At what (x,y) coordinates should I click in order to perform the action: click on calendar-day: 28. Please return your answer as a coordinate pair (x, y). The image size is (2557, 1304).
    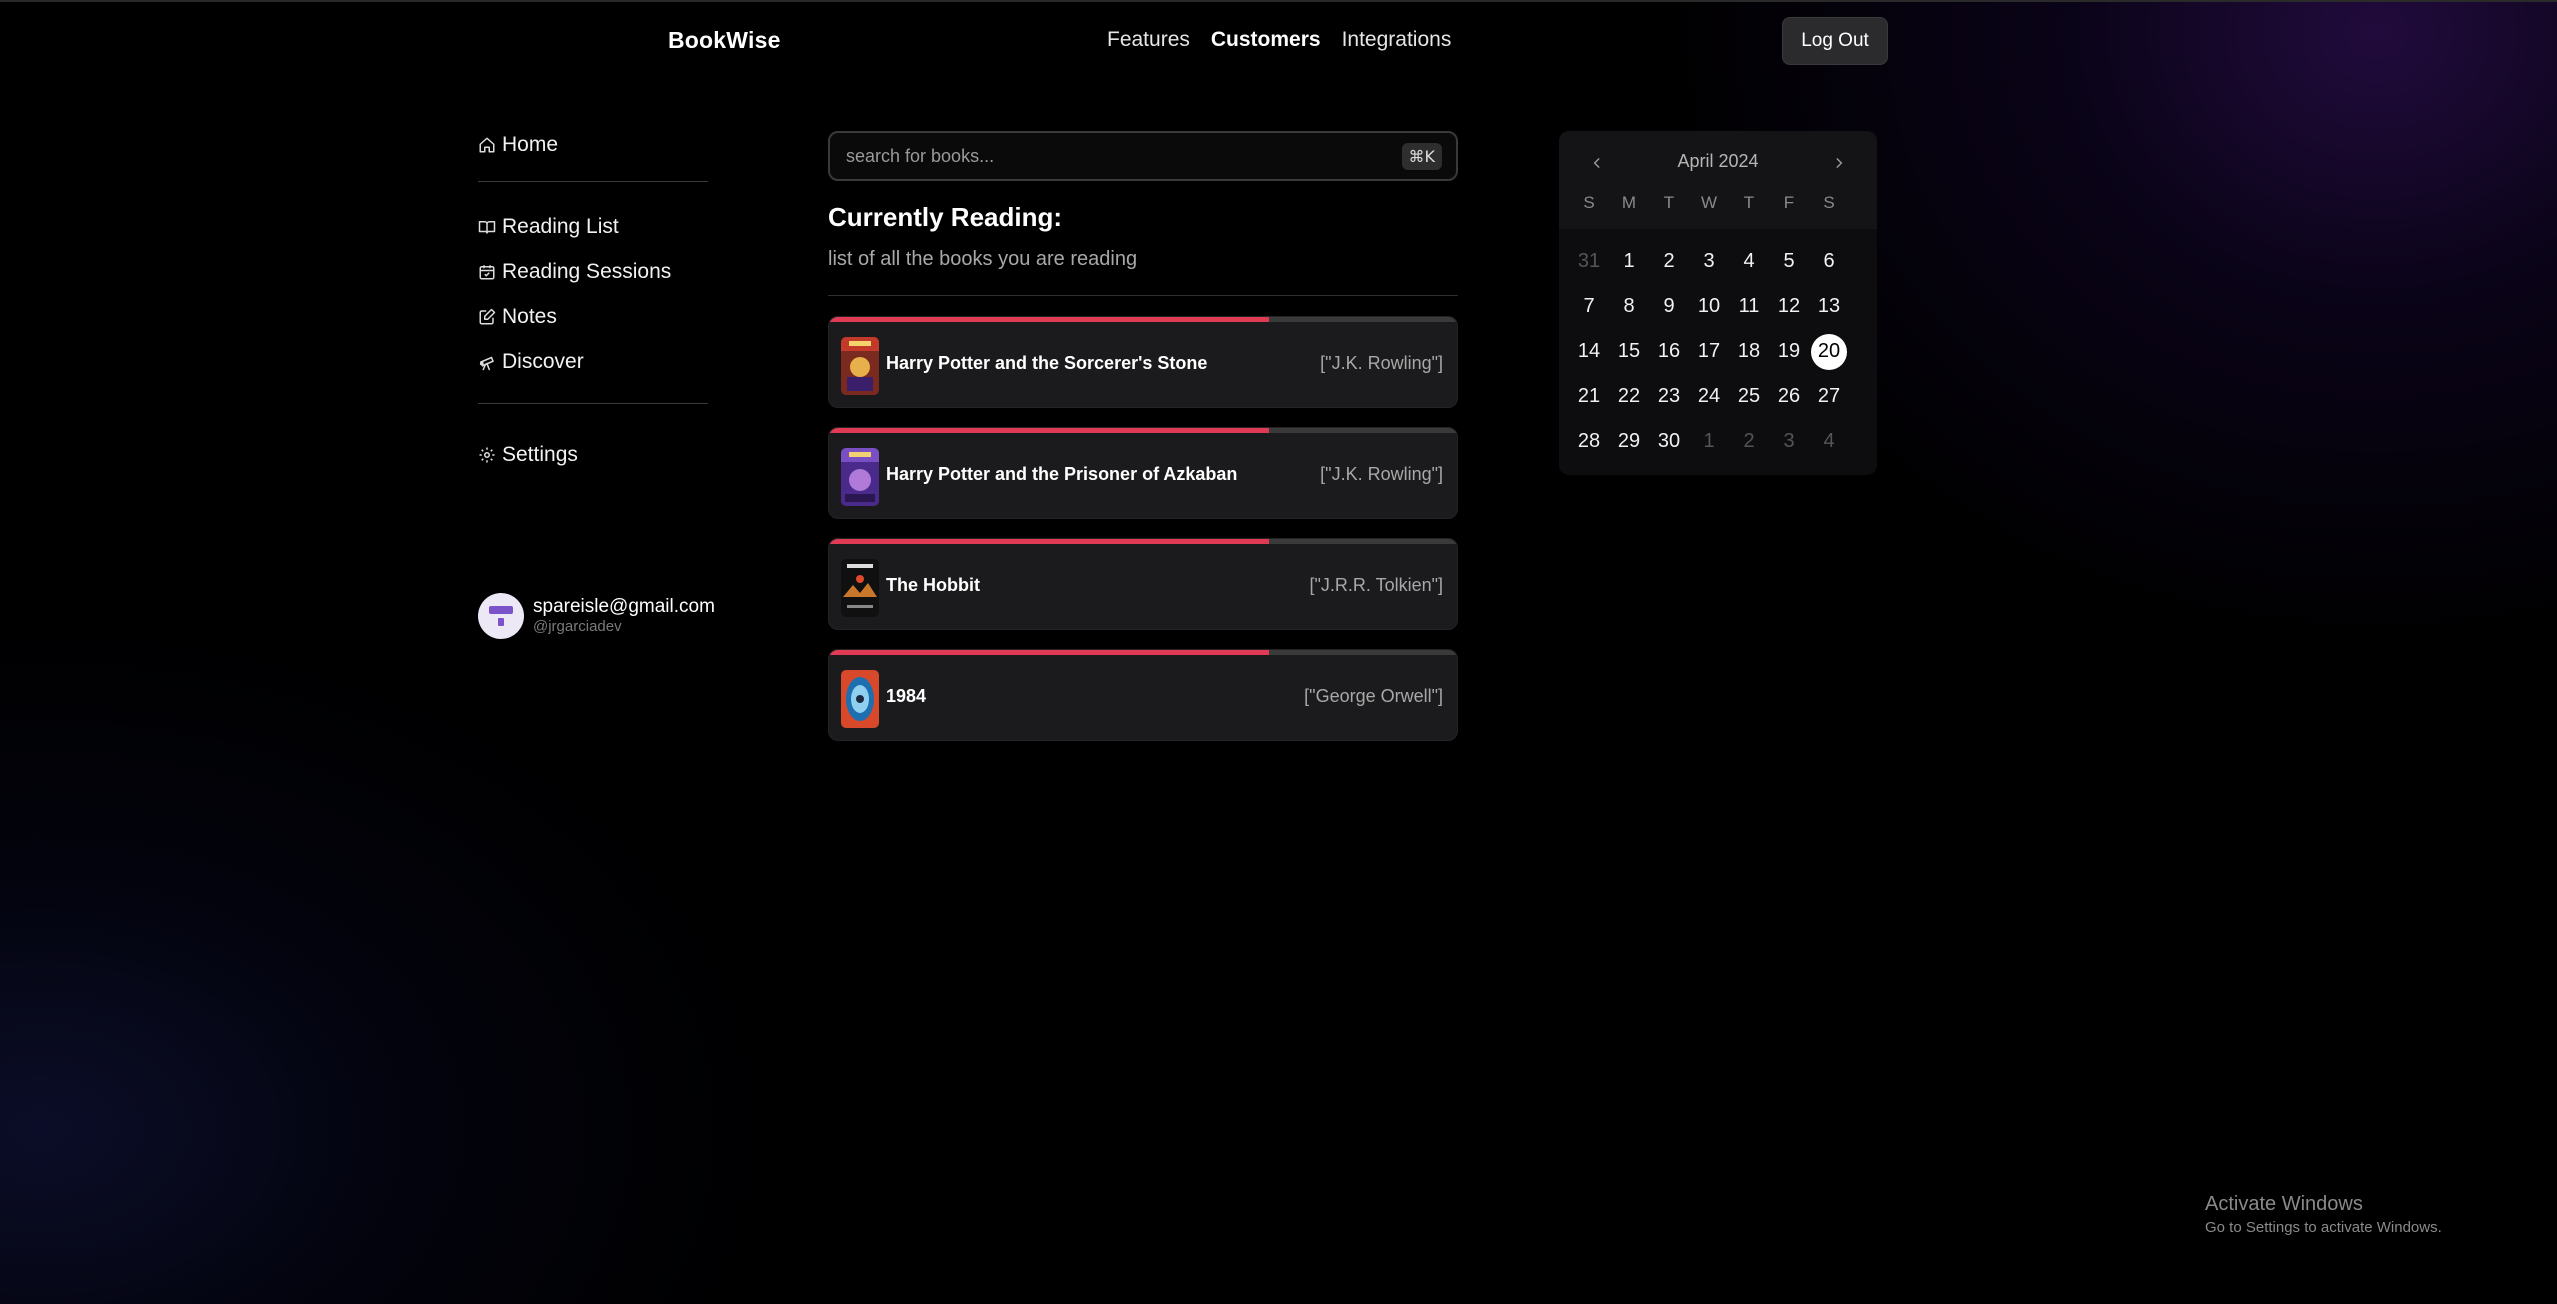
    Looking at the image, I should click on (1589, 441).